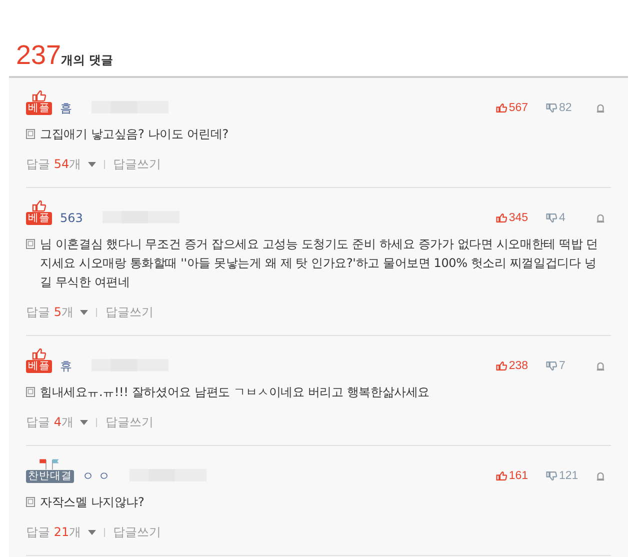 This screenshot has height=557, width=630. I want to click on reply-count-link: 답글 4개, so click(50, 422).